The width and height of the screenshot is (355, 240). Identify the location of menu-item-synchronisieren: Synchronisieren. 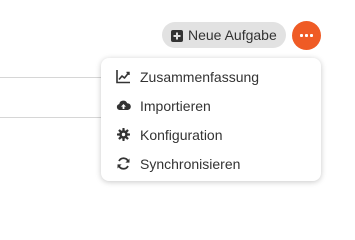
(211, 163).